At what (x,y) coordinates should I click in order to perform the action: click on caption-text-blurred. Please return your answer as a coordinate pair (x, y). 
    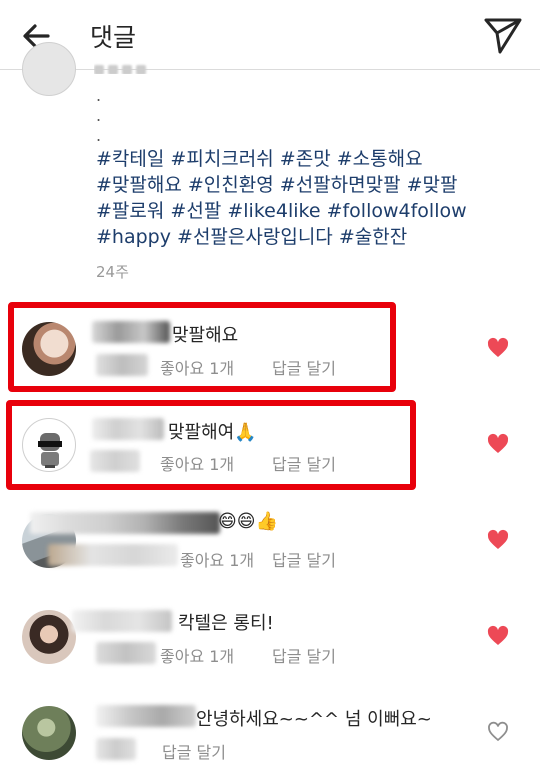
    Looking at the image, I should click on (129, 67).